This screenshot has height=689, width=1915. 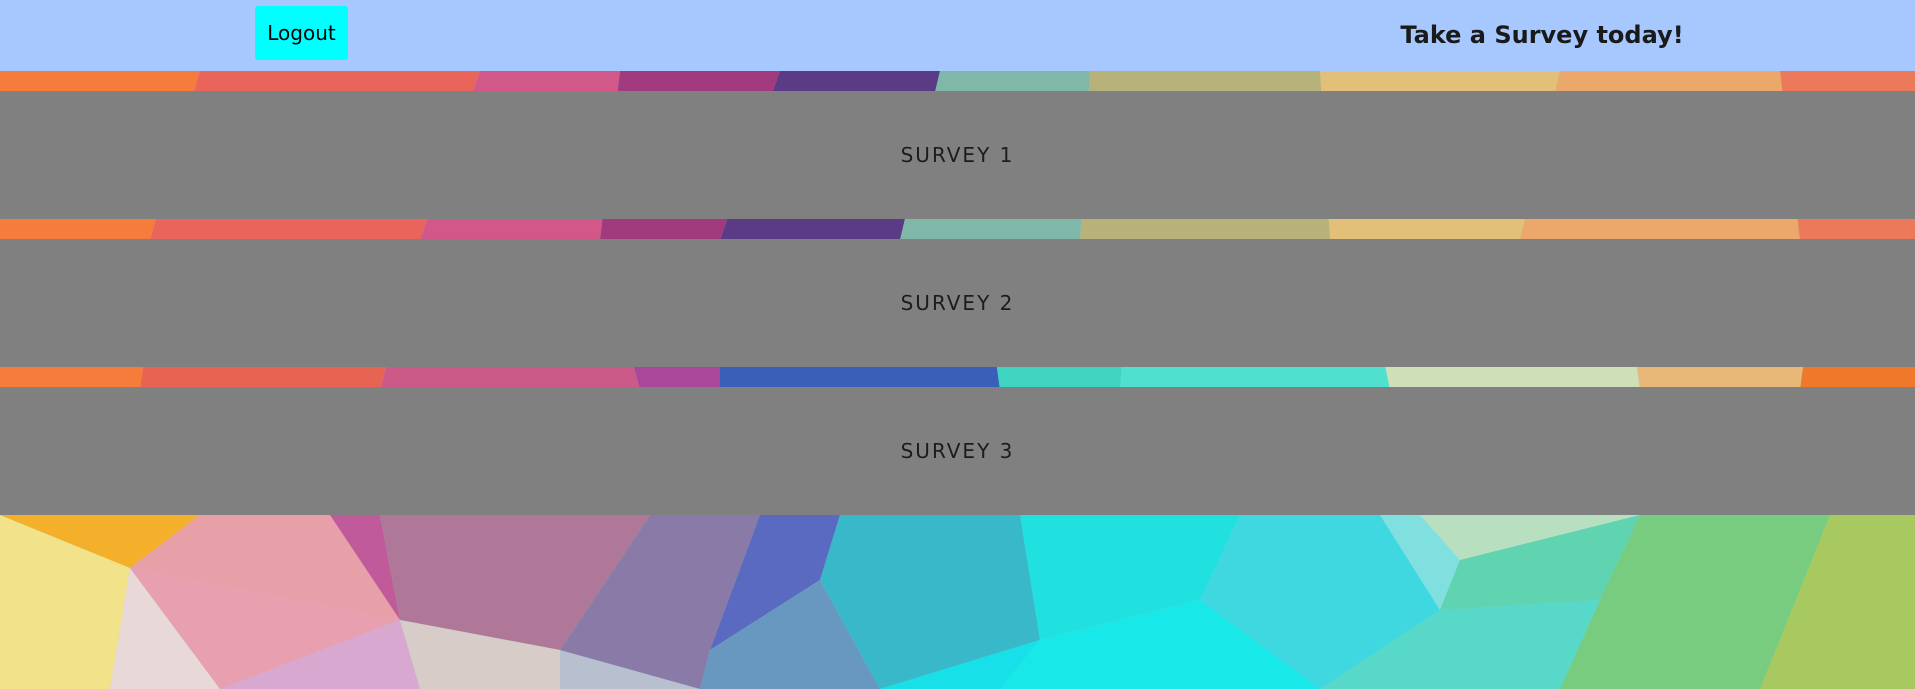 What do you see at coordinates (957, 35) in the screenshot?
I see `top-header-bar: Logout Take a Survey today!` at bounding box center [957, 35].